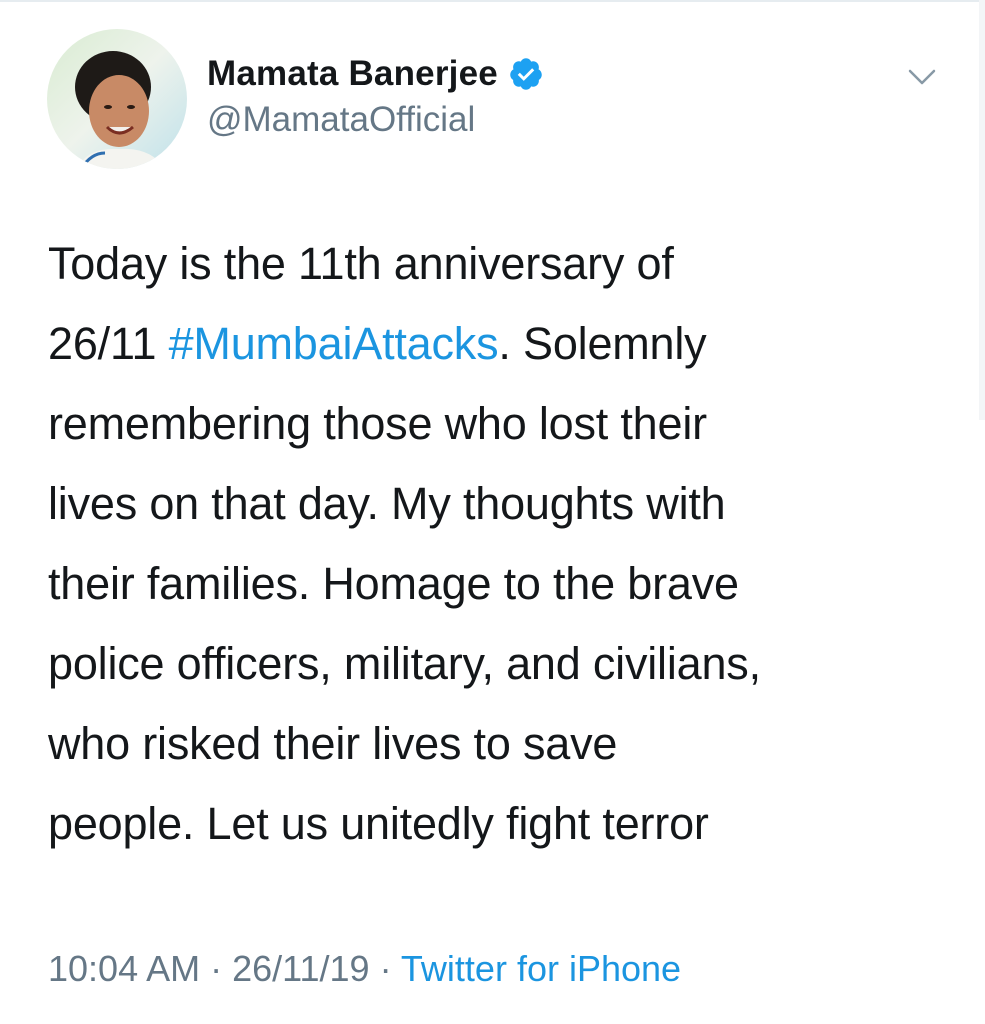 The width and height of the screenshot is (985, 1024). What do you see at coordinates (117, 99) in the screenshot?
I see `avatar` at bounding box center [117, 99].